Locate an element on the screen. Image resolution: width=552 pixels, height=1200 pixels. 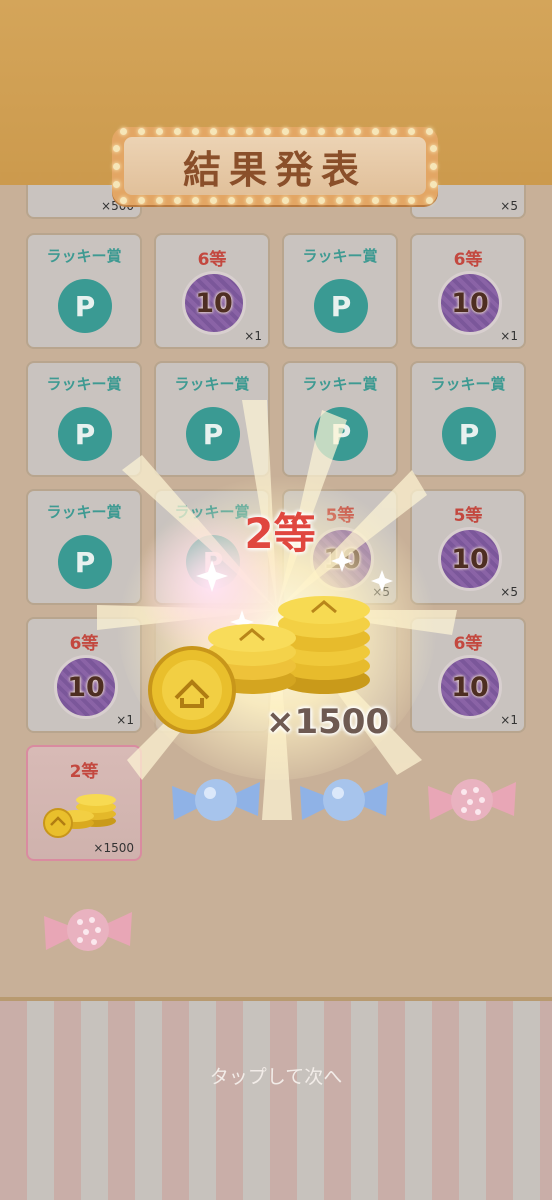
reveal-rank: 2等 is located at coordinates (280, 533).